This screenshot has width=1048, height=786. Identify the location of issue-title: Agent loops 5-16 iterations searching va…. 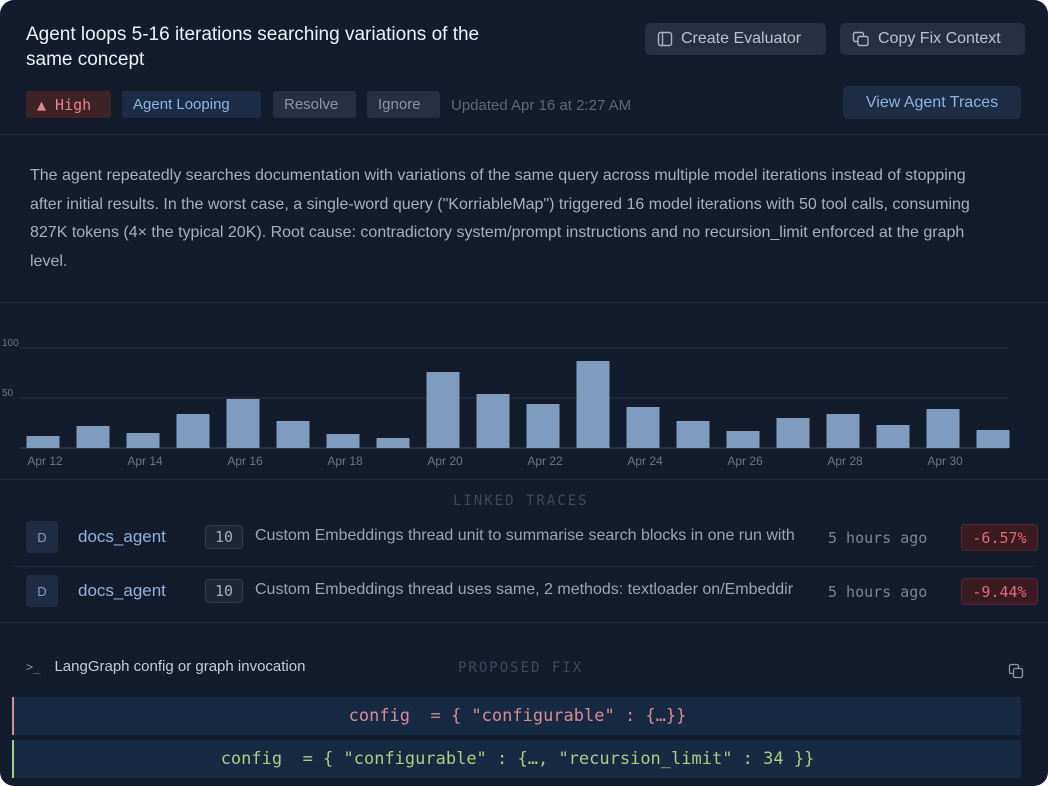
(253, 47).